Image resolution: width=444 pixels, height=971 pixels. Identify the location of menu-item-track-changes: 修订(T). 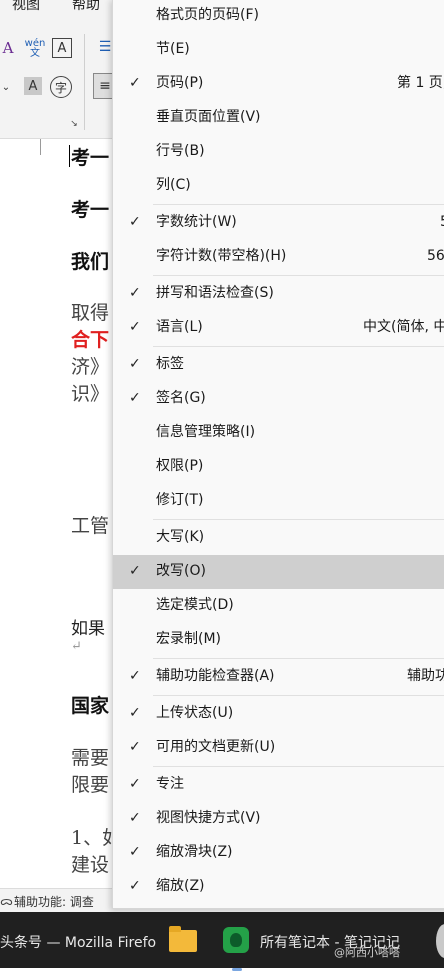
(278, 501).